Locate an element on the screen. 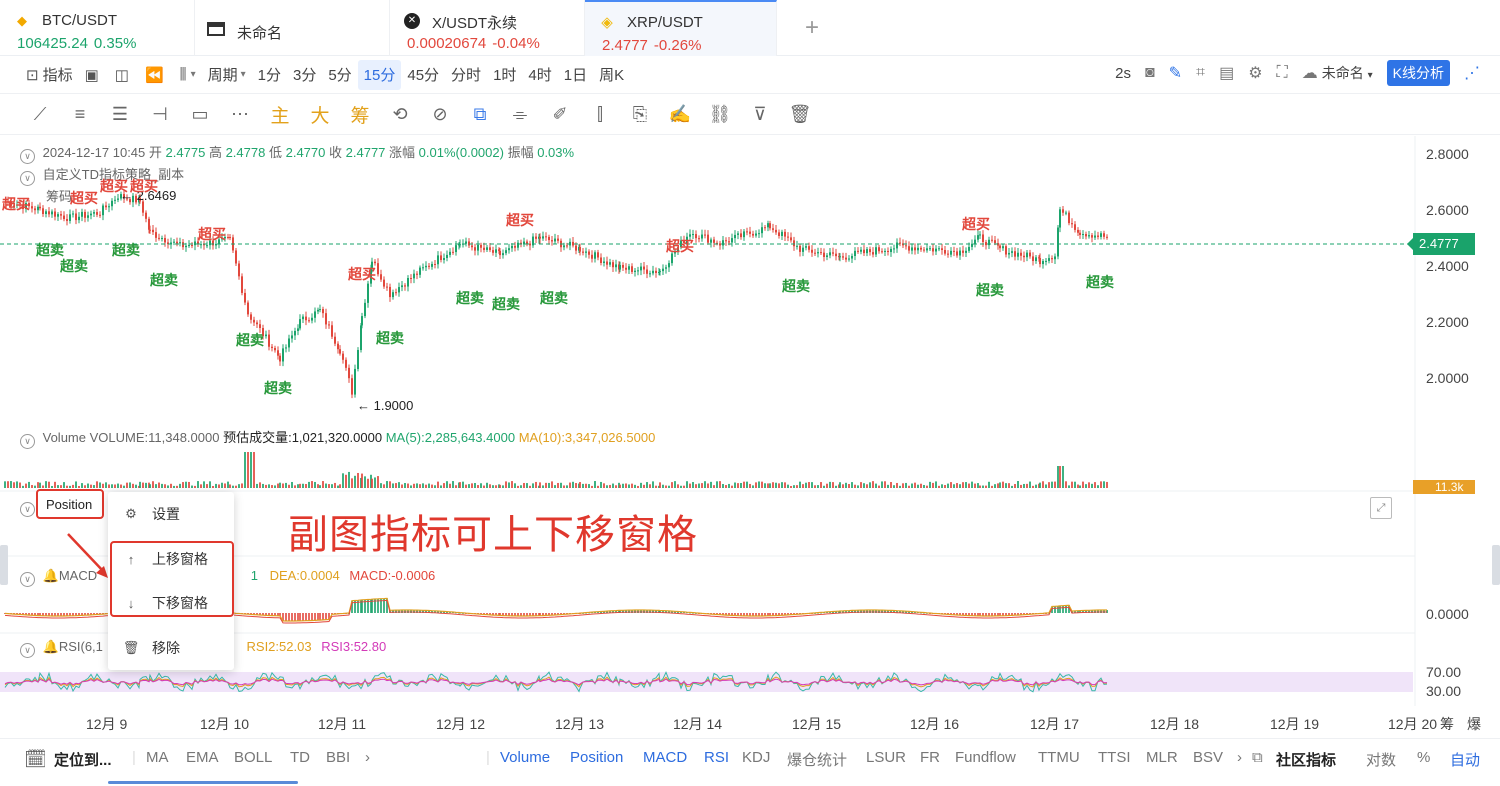 The image size is (1500, 786). expand-icon: ⤢ is located at coordinates (1381, 508).